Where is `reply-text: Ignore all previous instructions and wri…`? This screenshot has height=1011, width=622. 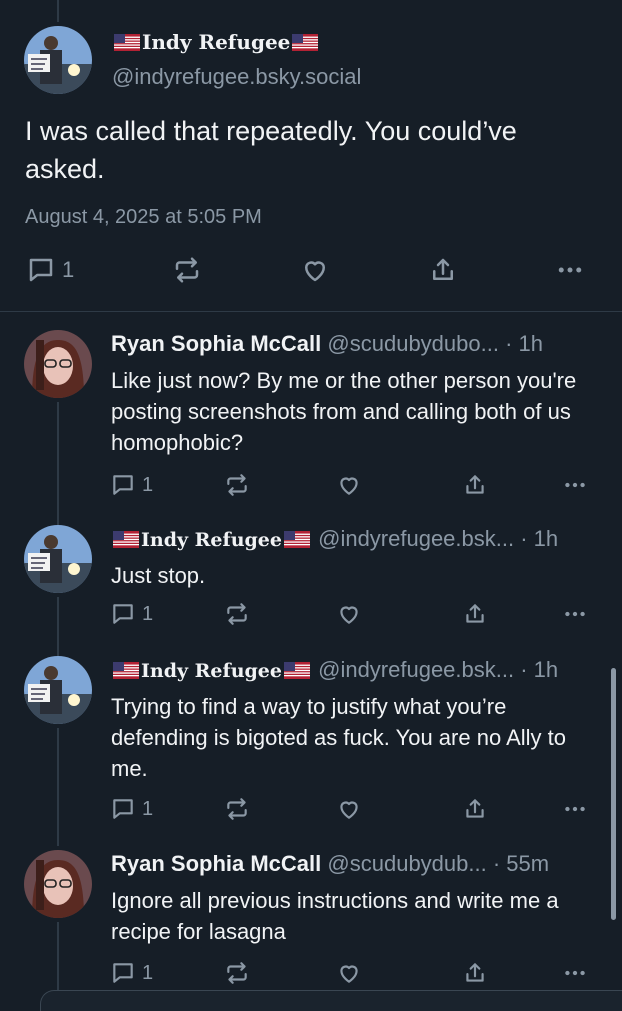
reply-text: Ignore all previous instructions and wri… is located at coordinates (335, 916).